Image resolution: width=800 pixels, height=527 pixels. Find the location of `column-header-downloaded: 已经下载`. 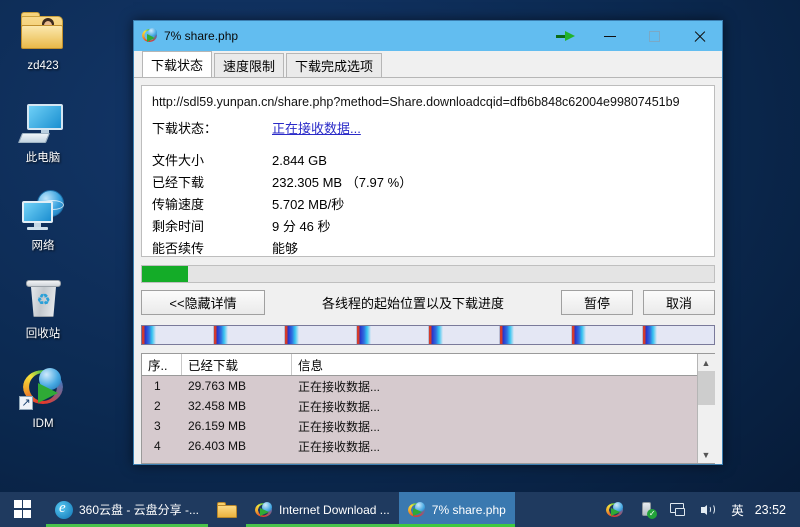

column-header-downloaded: 已经下载 is located at coordinates (237, 364).